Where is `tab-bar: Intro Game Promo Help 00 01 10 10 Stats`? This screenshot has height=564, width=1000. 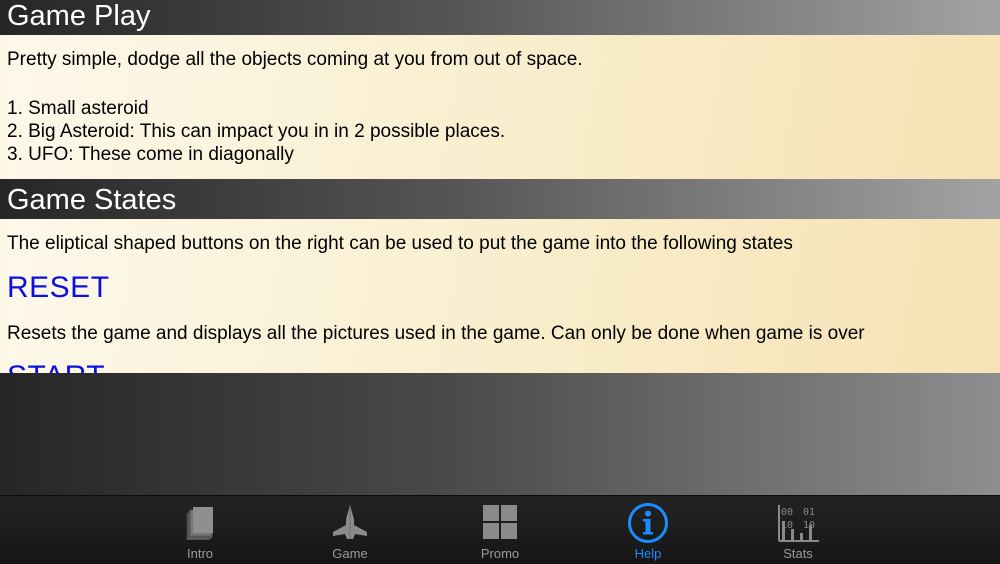
tab-bar: Intro Game Promo Help 00 01 10 10 Stats is located at coordinates (500, 529).